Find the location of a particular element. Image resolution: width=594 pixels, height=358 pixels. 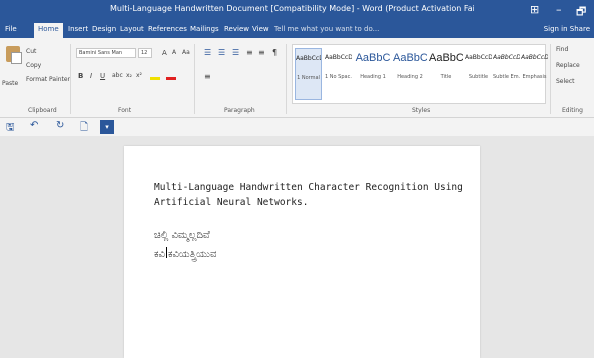

paste-button: Paste is located at coordinates (10, 83).